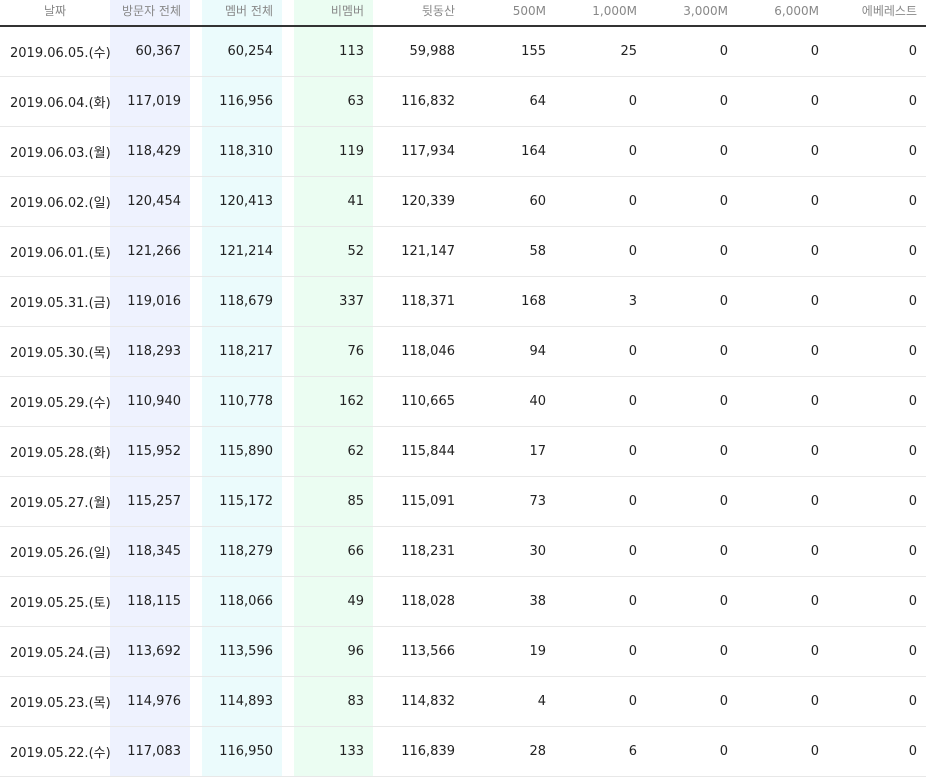 The width and height of the screenshot is (936, 777). What do you see at coordinates (418, 101) in the screenshot?
I see `cell-backhill: 116,832` at bounding box center [418, 101].